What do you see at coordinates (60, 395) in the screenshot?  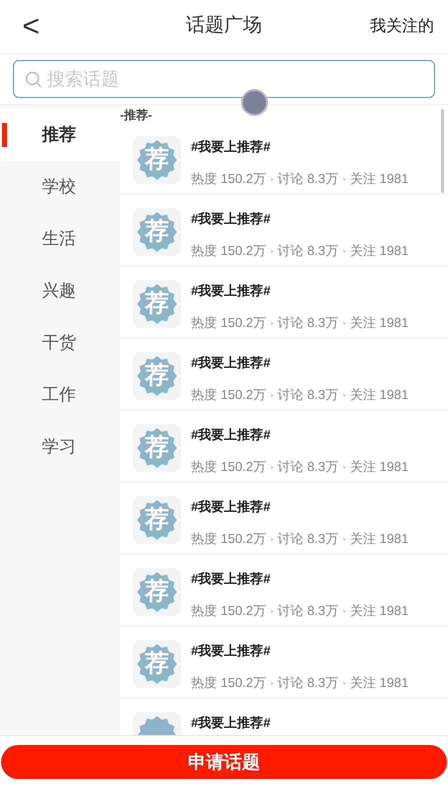 I see `category-tab: 工作` at bounding box center [60, 395].